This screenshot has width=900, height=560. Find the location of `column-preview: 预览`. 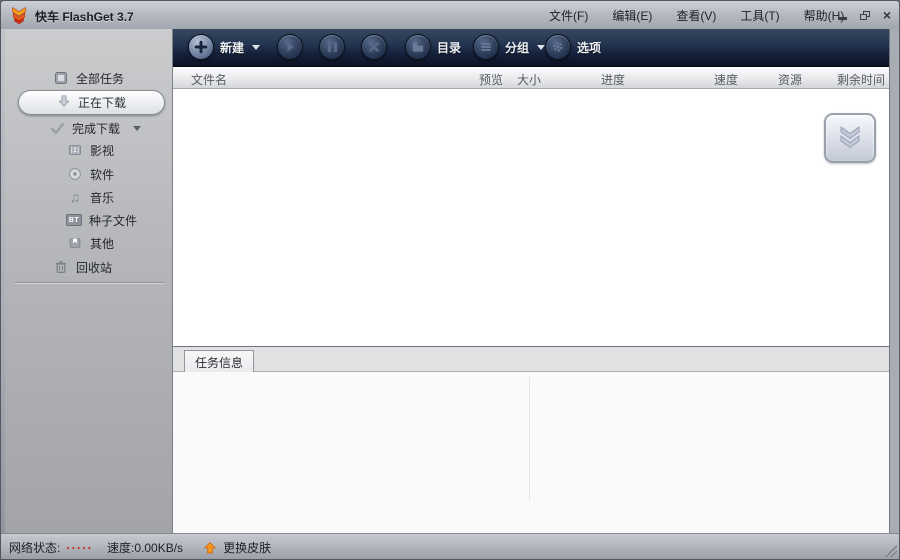

column-preview: 预览 is located at coordinates (491, 79).